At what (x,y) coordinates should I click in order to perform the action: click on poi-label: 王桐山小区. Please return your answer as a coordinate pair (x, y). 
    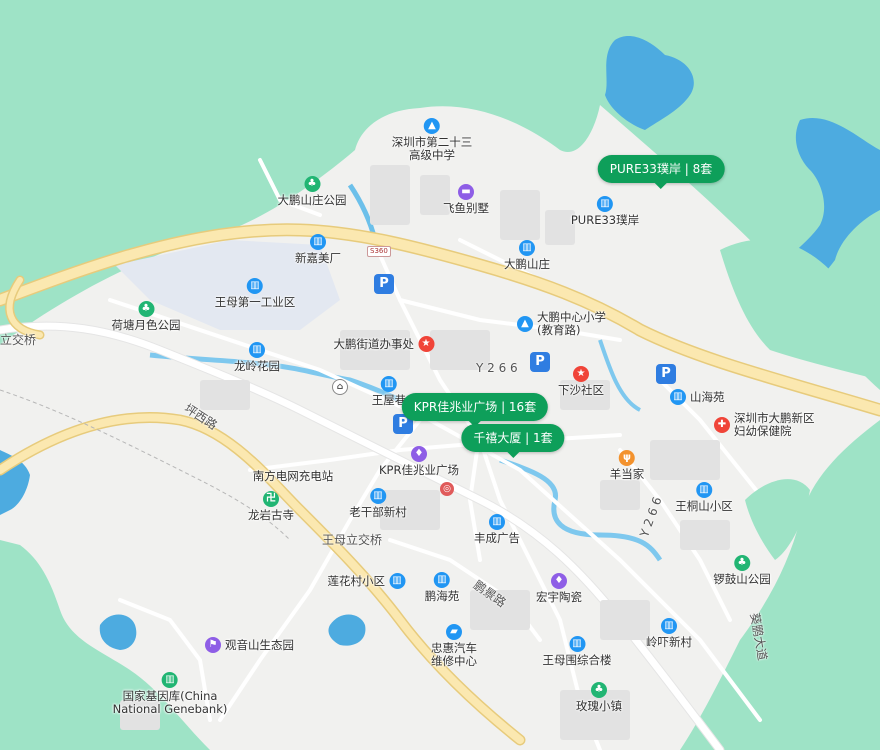
    Looking at the image, I should click on (704, 506).